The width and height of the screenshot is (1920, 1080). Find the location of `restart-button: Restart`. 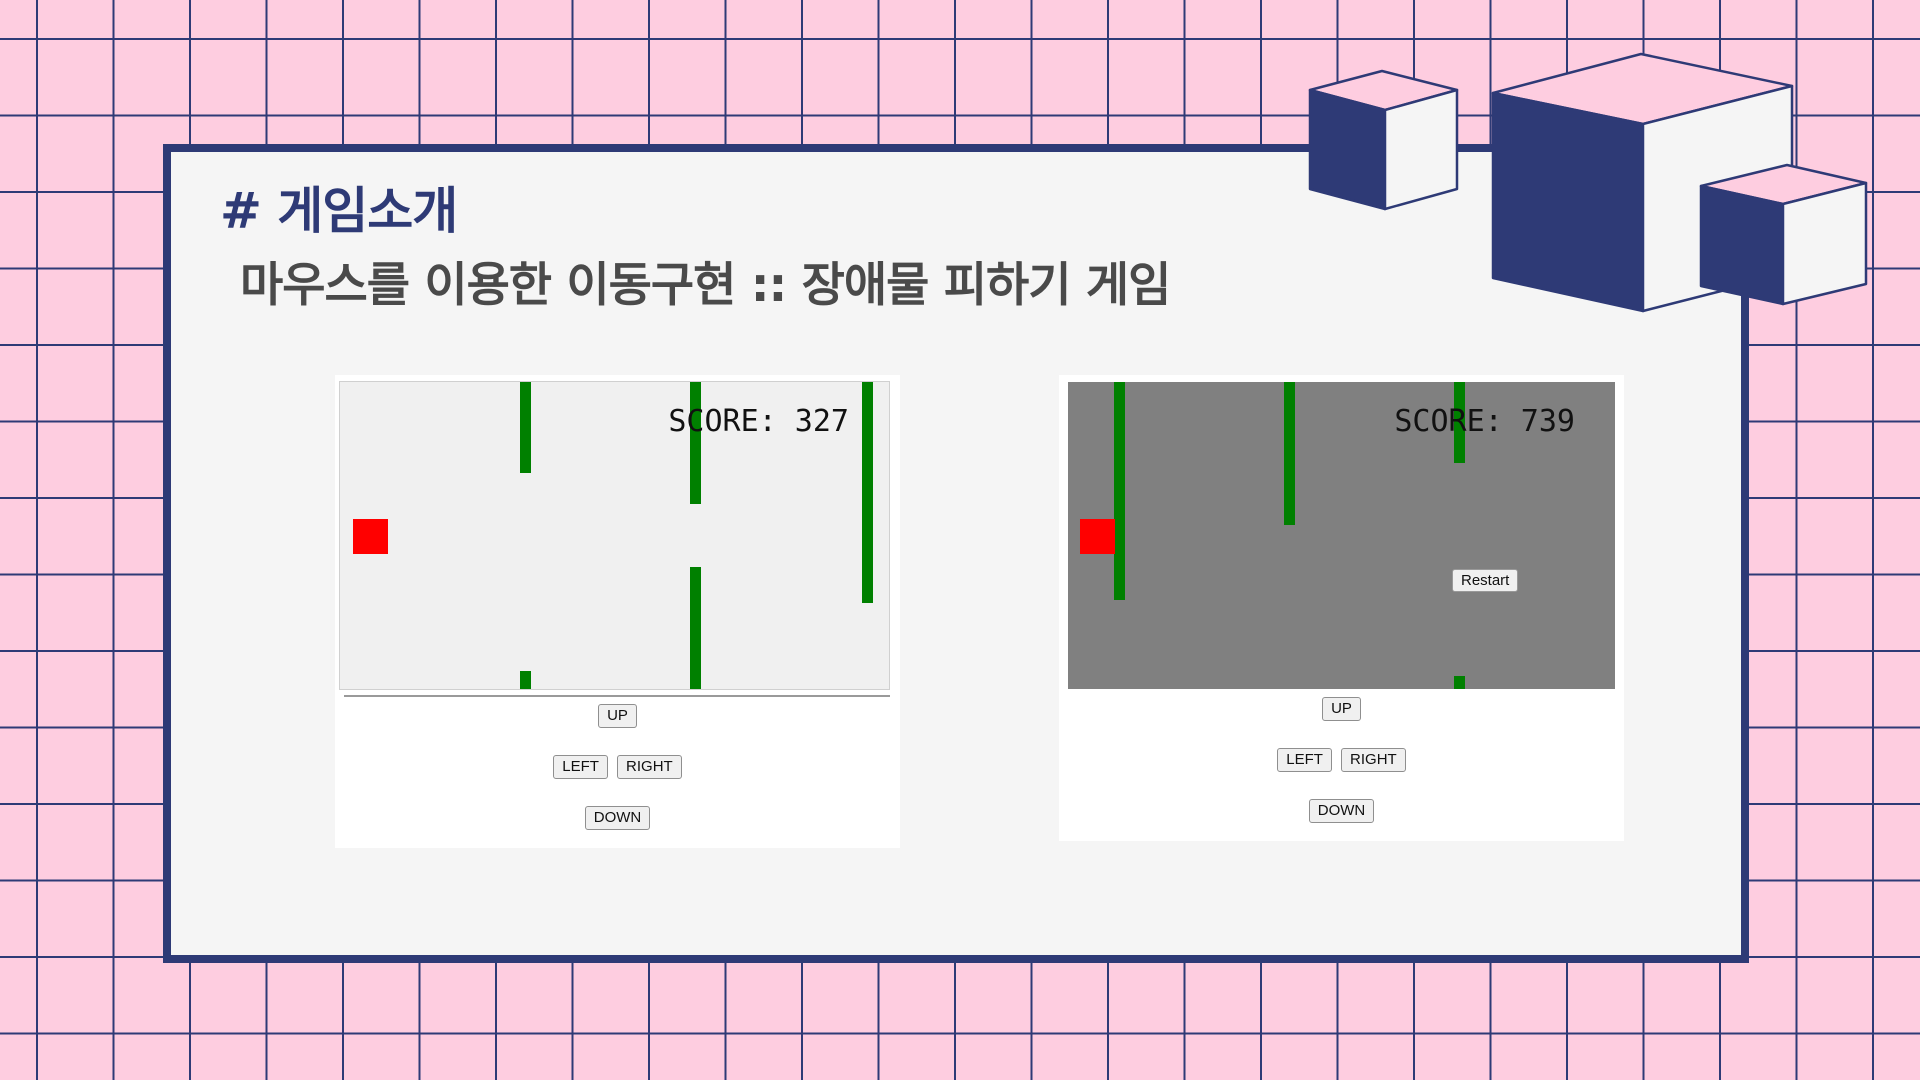

restart-button: Restart is located at coordinates (1485, 580).